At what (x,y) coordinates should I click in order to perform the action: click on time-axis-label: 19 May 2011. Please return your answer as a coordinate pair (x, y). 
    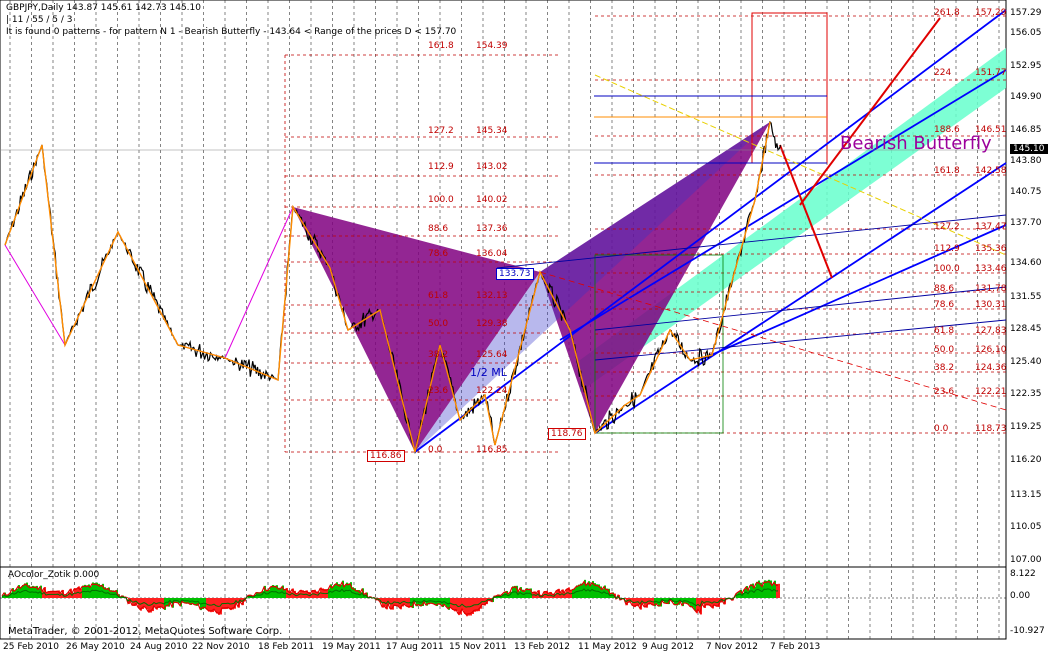
    Looking at the image, I should click on (351, 647).